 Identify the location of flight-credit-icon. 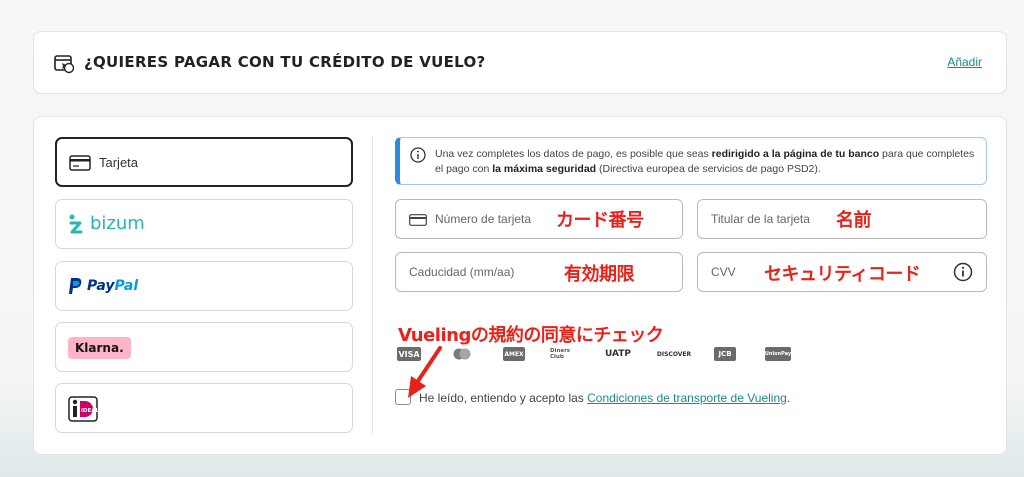
(64, 64).